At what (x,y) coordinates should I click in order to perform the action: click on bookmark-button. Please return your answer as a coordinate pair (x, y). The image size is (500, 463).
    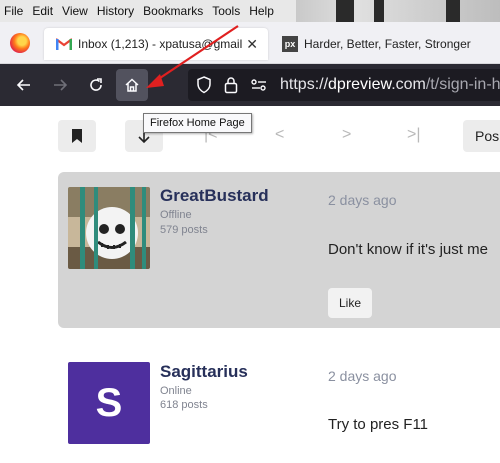
    Looking at the image, I should click on (77, 136).